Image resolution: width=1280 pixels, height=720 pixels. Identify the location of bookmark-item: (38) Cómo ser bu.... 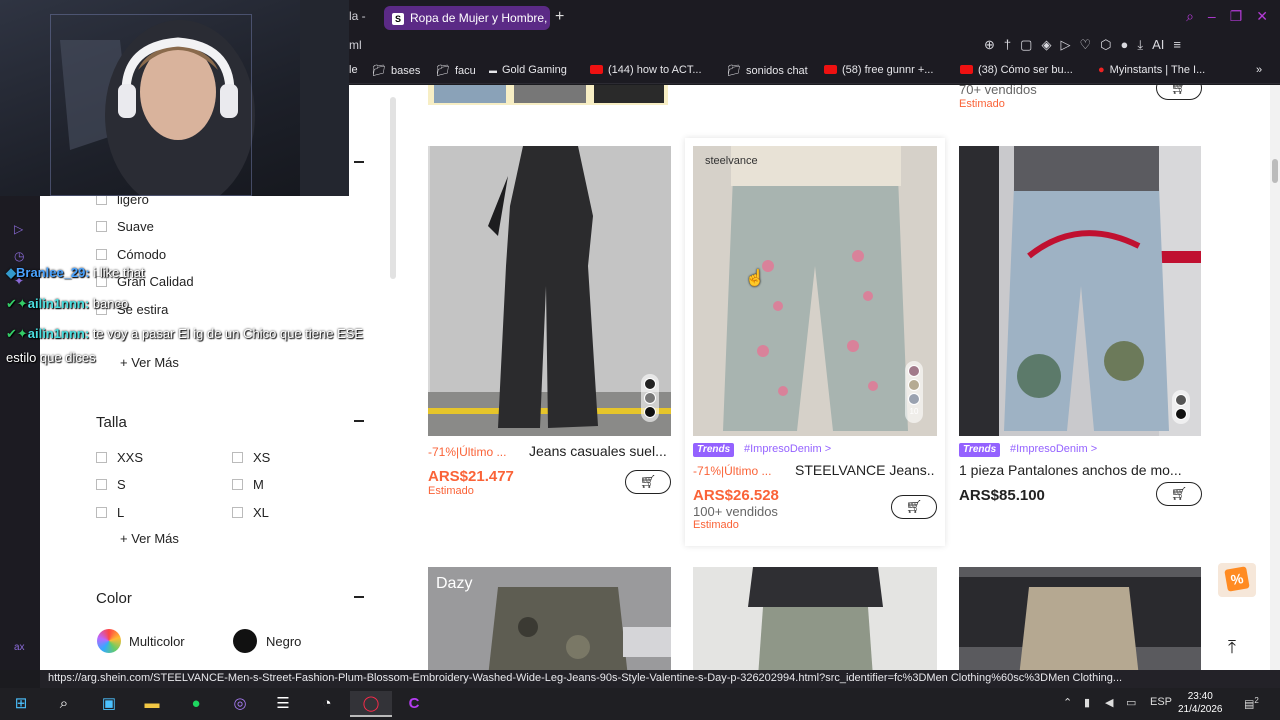
(1016, 70).